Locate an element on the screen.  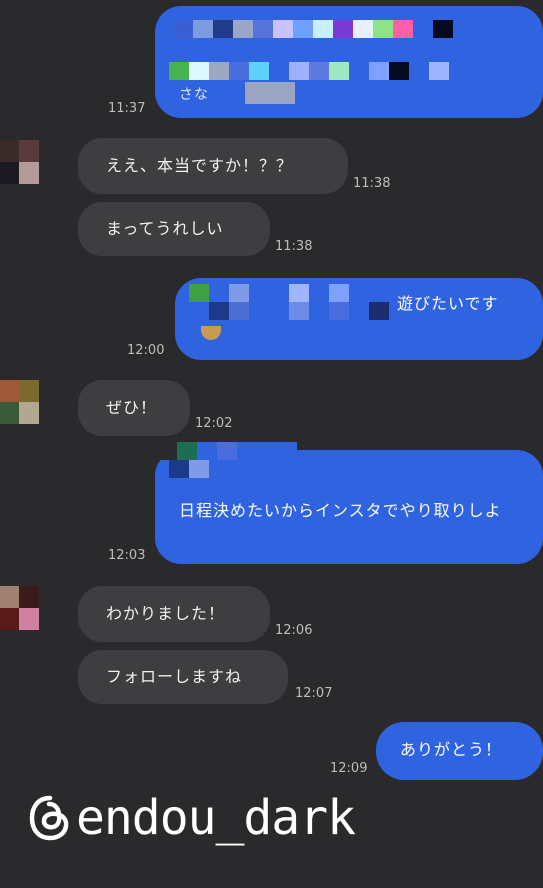
message-bubble-received: まってうれしい is located at coordinates (174, 229).